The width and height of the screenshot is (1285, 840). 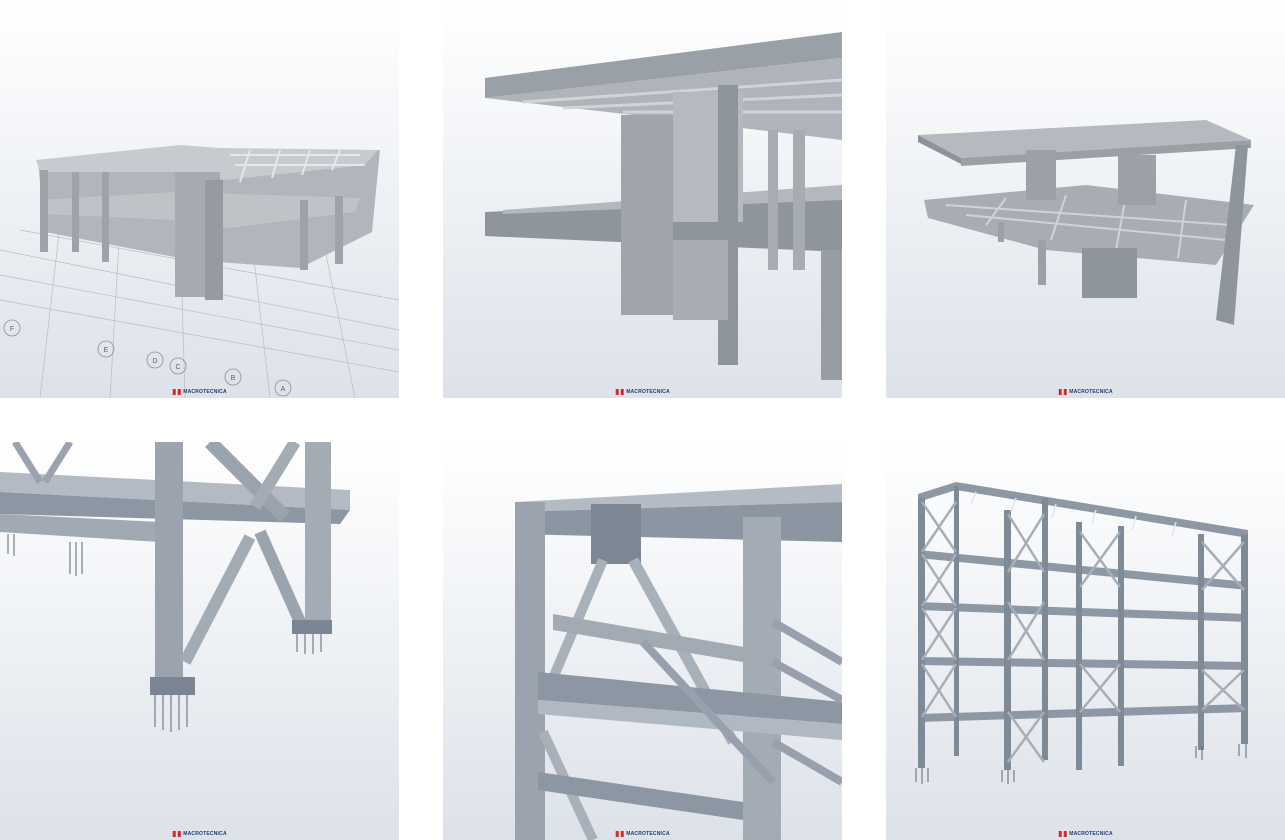 What do you see at coordinates (233, 378) in the screenshot?
I see `grid-label-b: B` at bounding box center [233, 378].